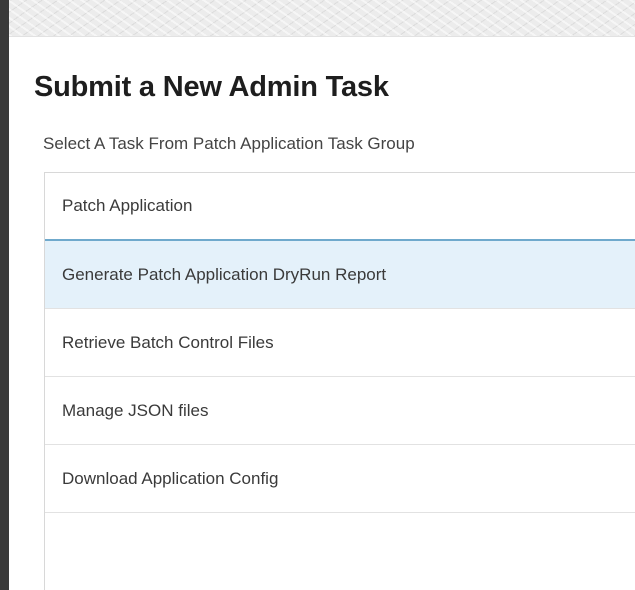  I want to click on task-item-label: Patch Application, so click(127, 205).